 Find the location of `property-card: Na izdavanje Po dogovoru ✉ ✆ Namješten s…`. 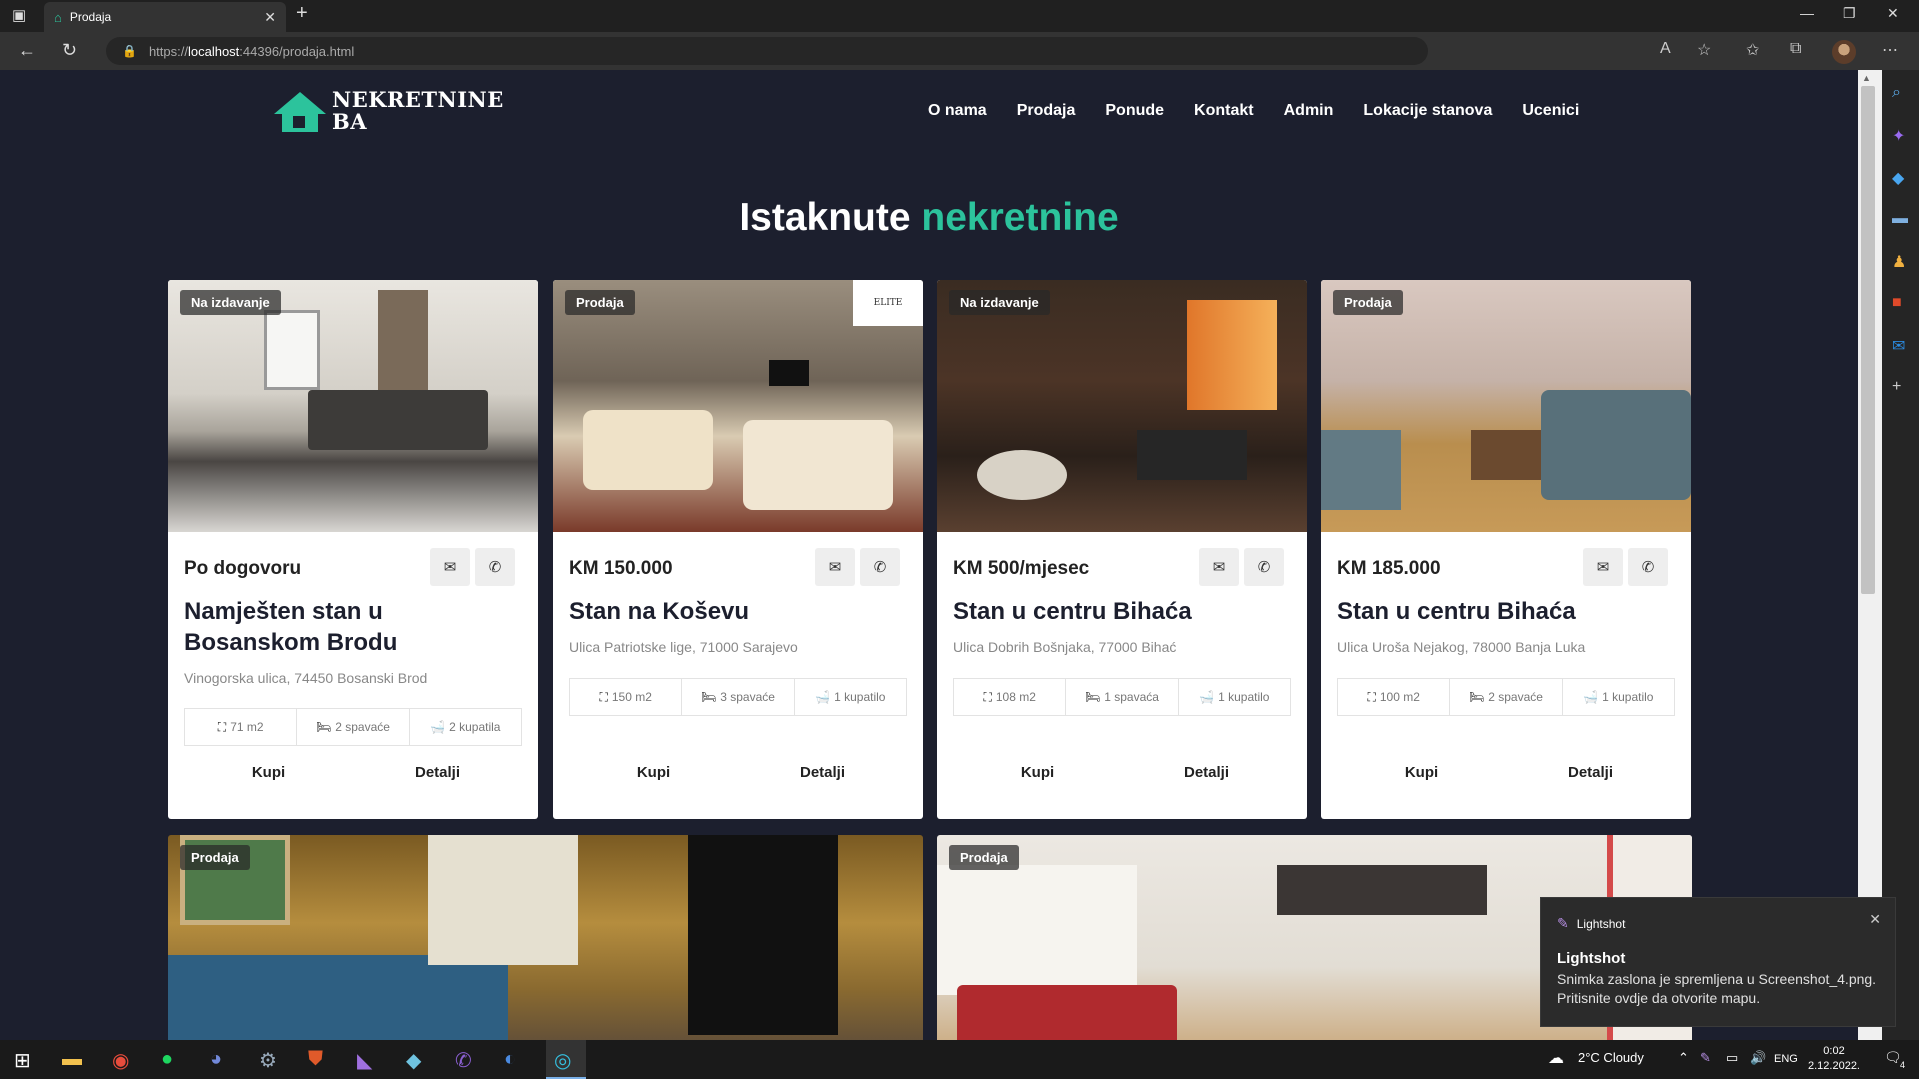

property-card: Na izdavanje Po dogovoru ✉ ✆ Namješten s… is located at coordinates (353, 549).